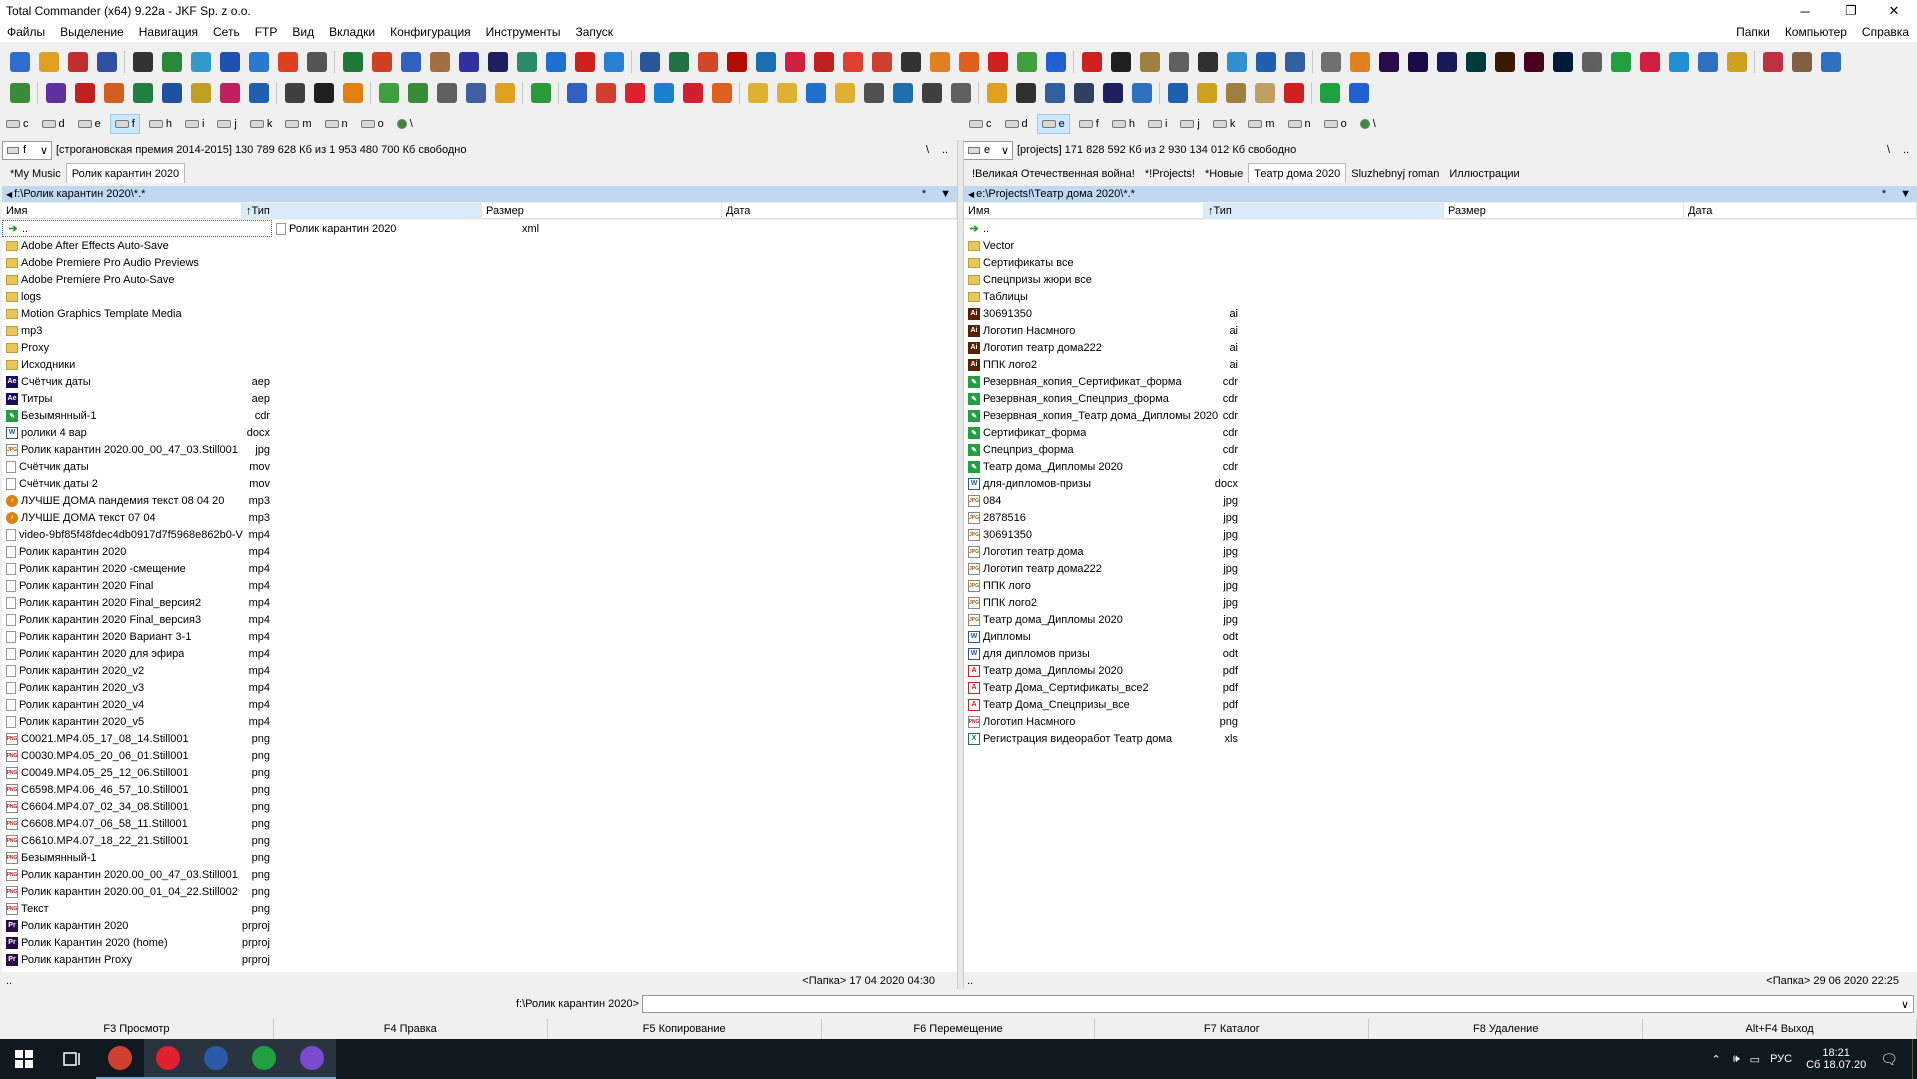 The width and height of the screenshot is (1917, 1079). I want to click on file-row: Ролик карантин 2020 Final_версия2 mp4, so click(137, 602).